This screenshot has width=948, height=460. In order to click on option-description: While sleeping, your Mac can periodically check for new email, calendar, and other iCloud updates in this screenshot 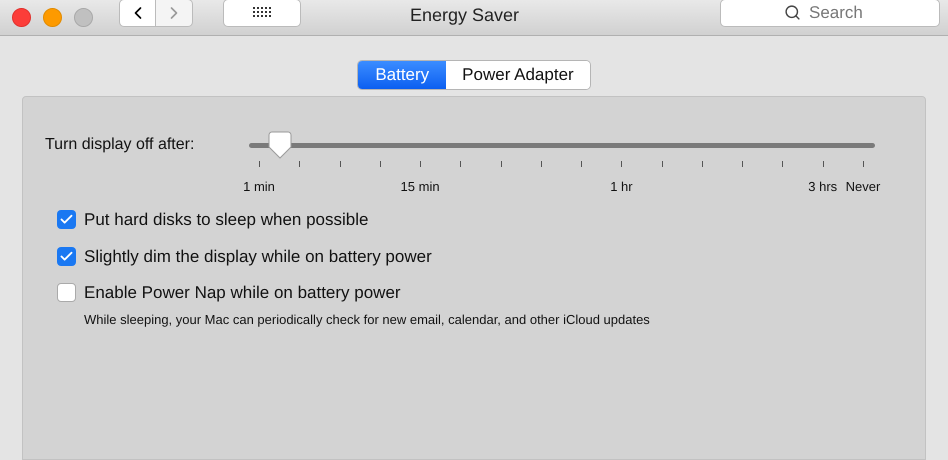, I will do `click(367, 319)`.